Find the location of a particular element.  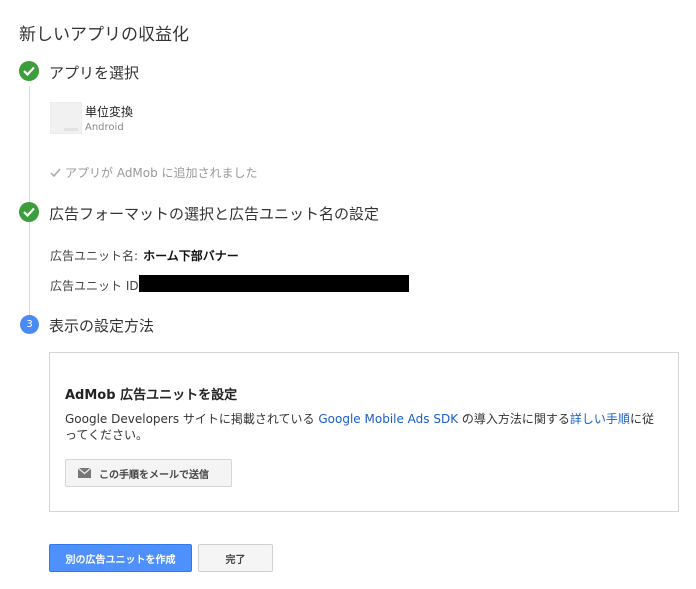

desc-text-1: Google Developers サイトに掲載されている is located at coordinates (192, 419).